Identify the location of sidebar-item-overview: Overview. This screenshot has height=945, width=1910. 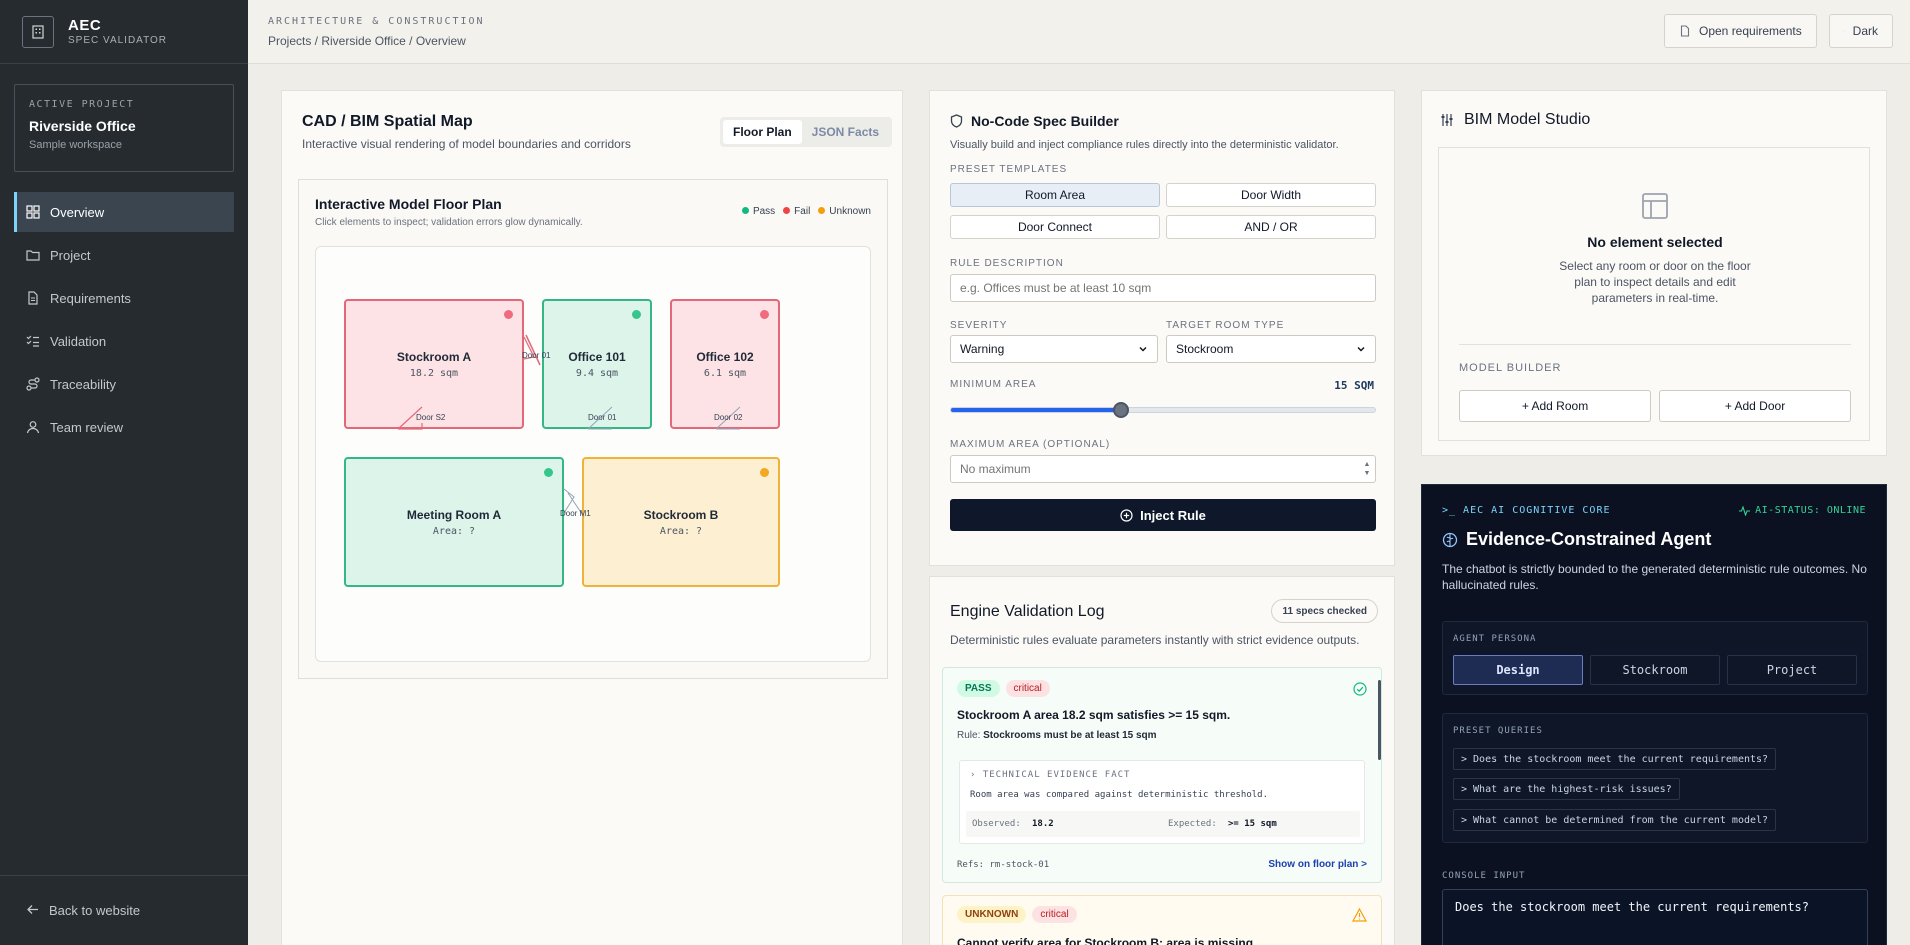
(124, 212).